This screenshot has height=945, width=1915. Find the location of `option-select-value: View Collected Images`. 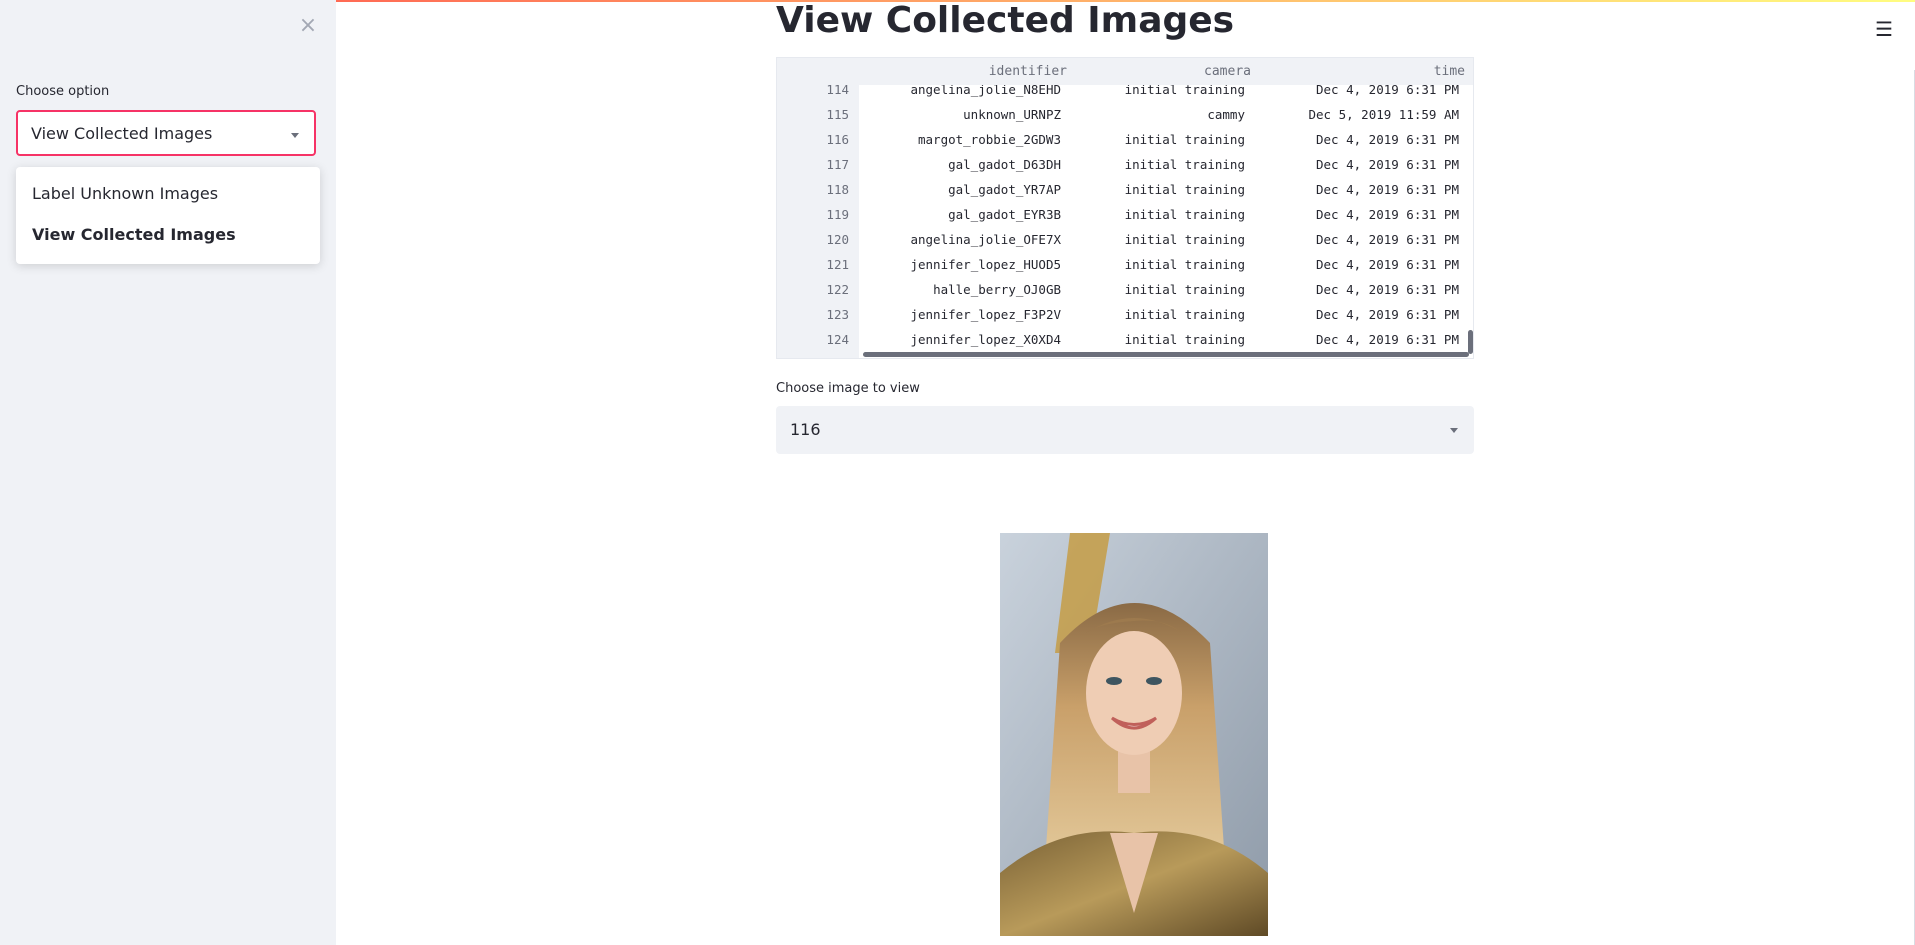

option-select-value: View Collected Images is located at coordinates (122, 133).